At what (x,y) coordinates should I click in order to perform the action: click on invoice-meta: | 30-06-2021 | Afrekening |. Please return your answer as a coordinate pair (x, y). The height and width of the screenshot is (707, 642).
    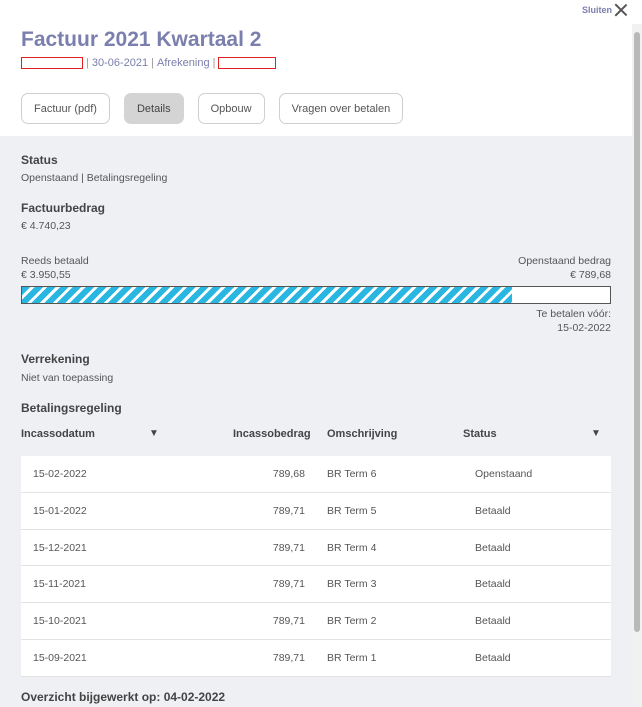
    Looking at the image, I should click on (149, 63).